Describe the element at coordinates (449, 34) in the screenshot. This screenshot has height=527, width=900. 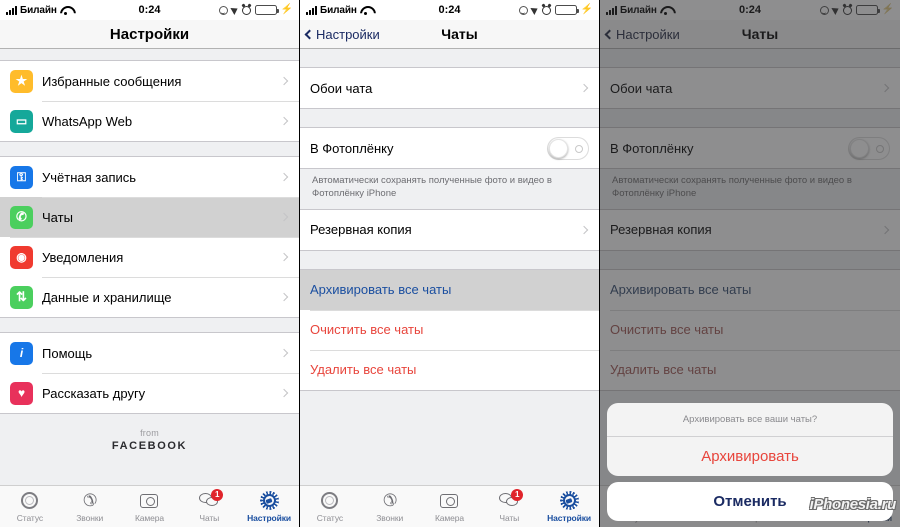
I see `nav-bar: Настройки Чаты` at that location.